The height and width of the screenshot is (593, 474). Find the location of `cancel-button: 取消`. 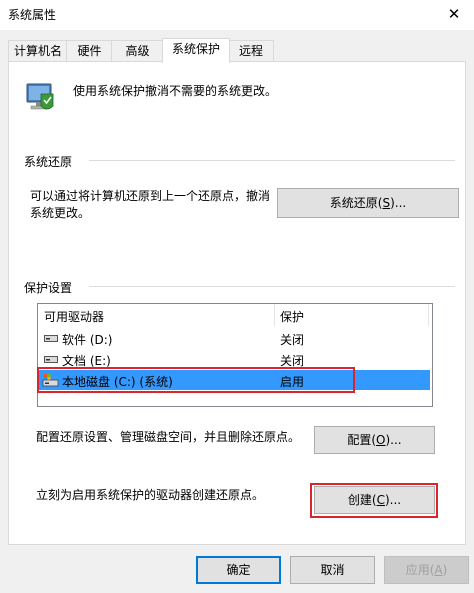

cancel-button: 取消 is located at coordinates (332, 570).